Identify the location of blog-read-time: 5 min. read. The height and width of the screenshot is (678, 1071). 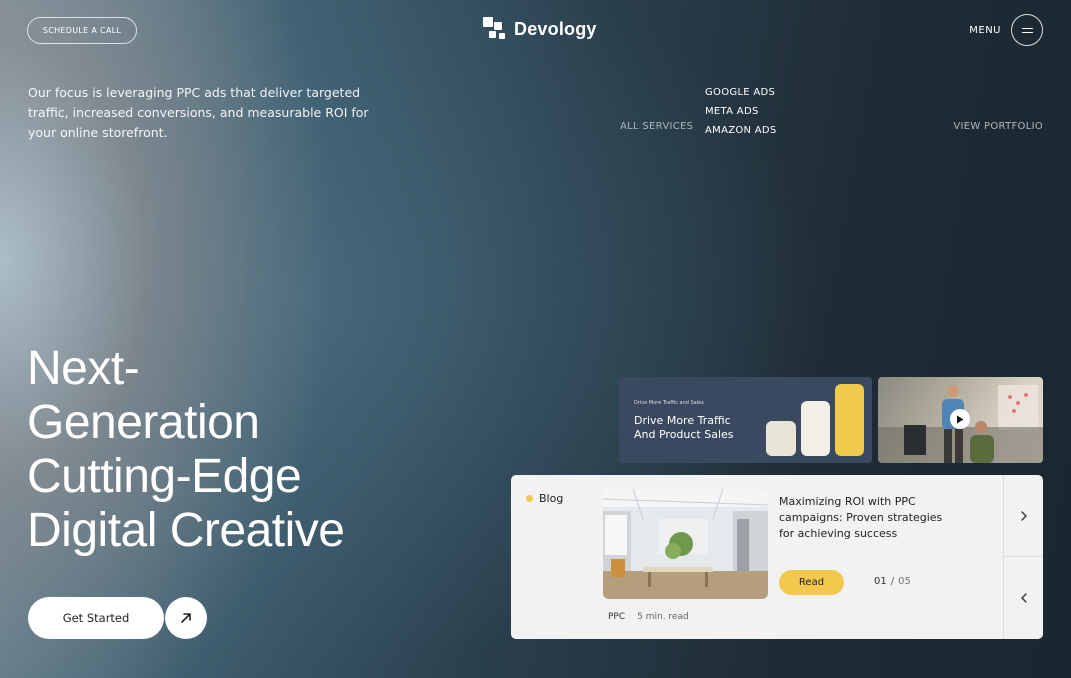
(663, 617).